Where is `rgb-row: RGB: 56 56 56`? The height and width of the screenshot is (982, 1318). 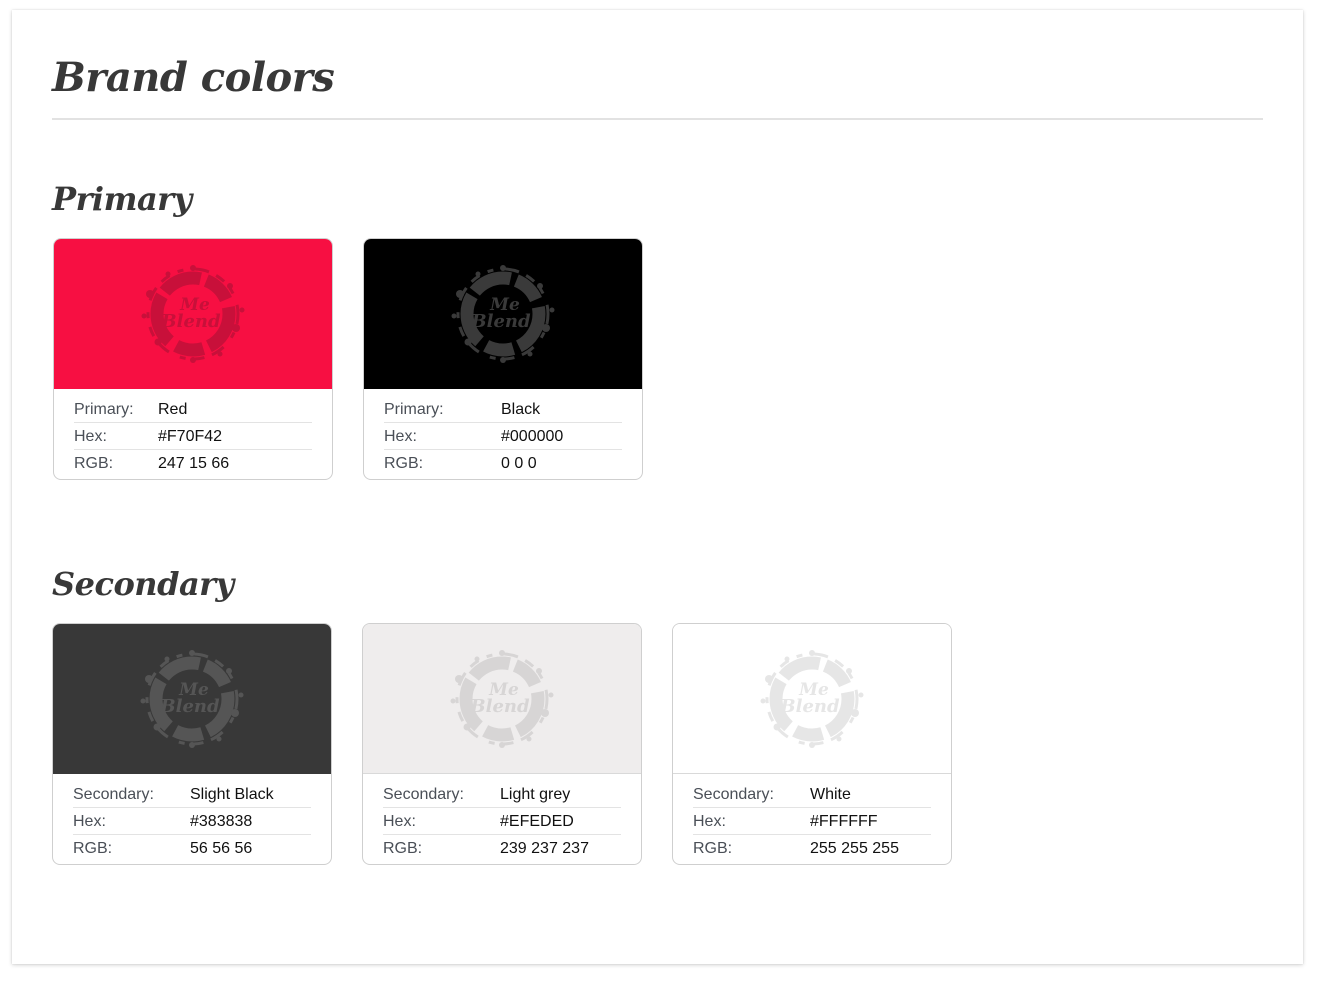
rgb-row: RGB: 56 56 56 is located at coordinates (192, 848).